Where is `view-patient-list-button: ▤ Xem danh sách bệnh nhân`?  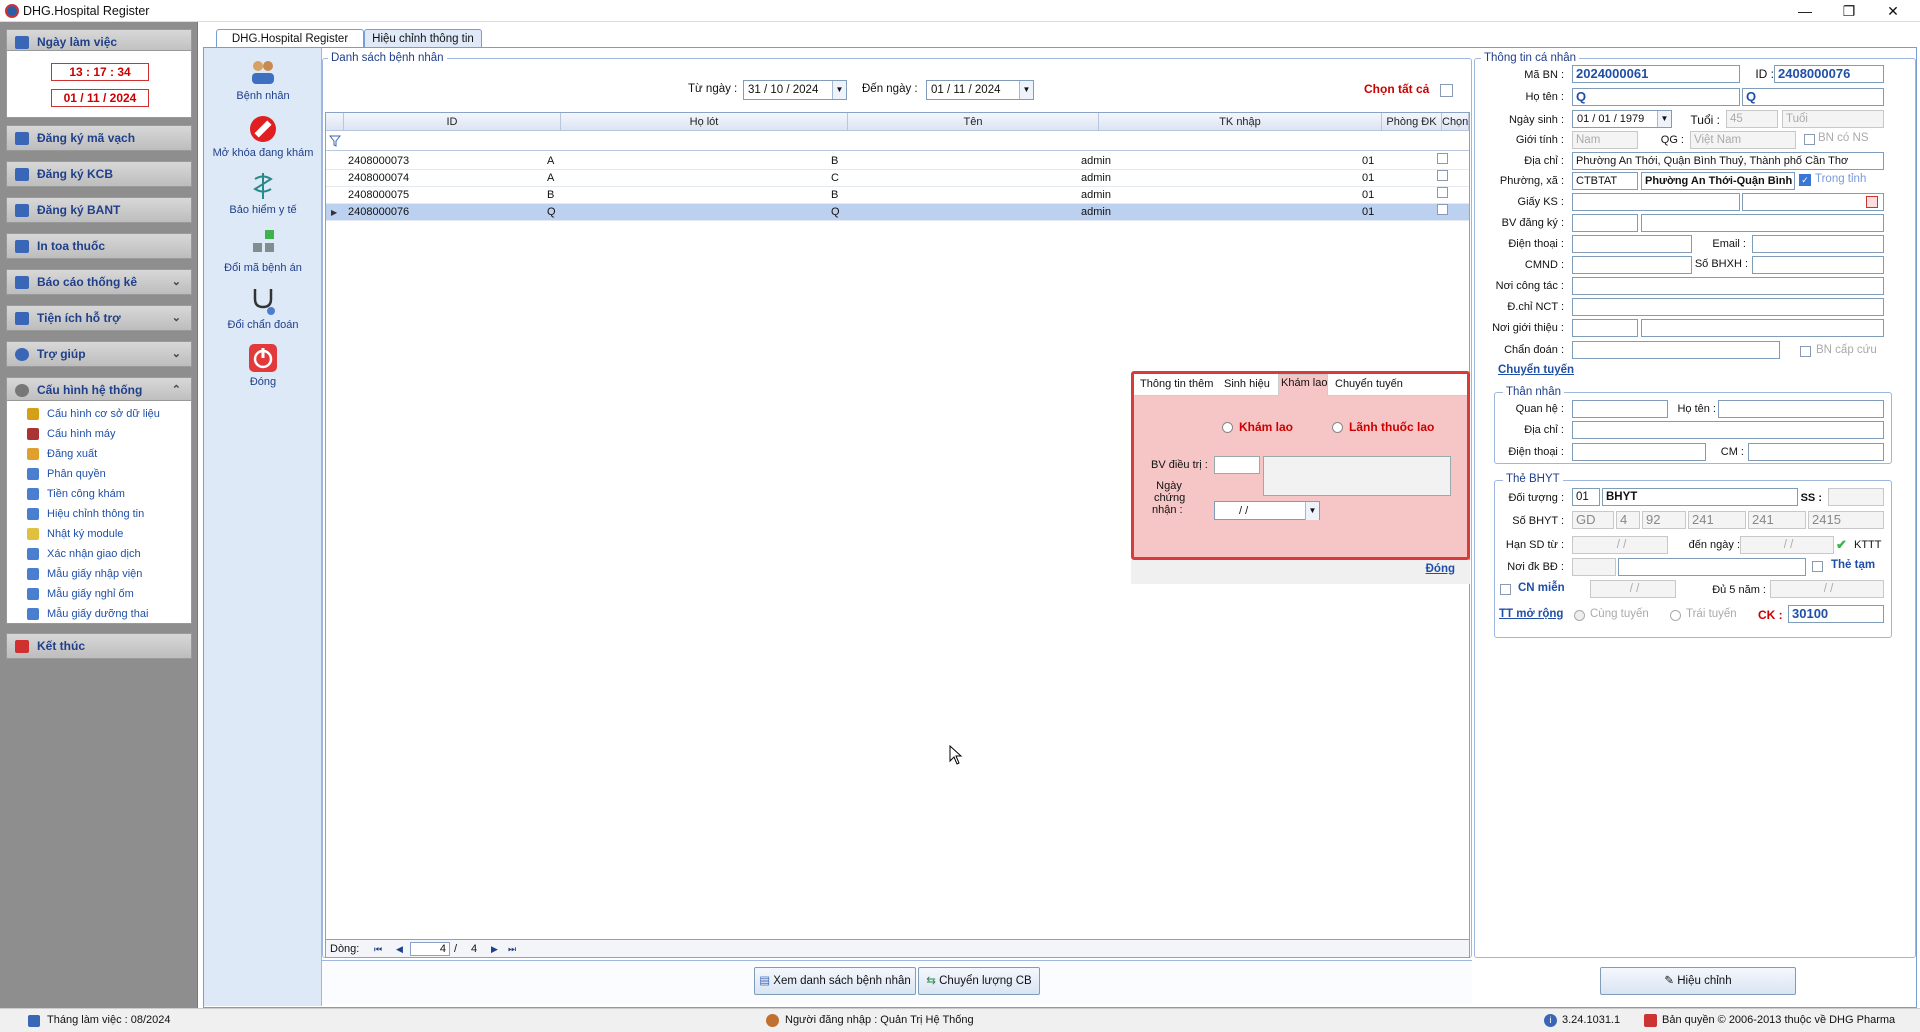 view-patient-list-button: ▤ Xem danh sách bệnh nhân is located at coordinates (835, 981).